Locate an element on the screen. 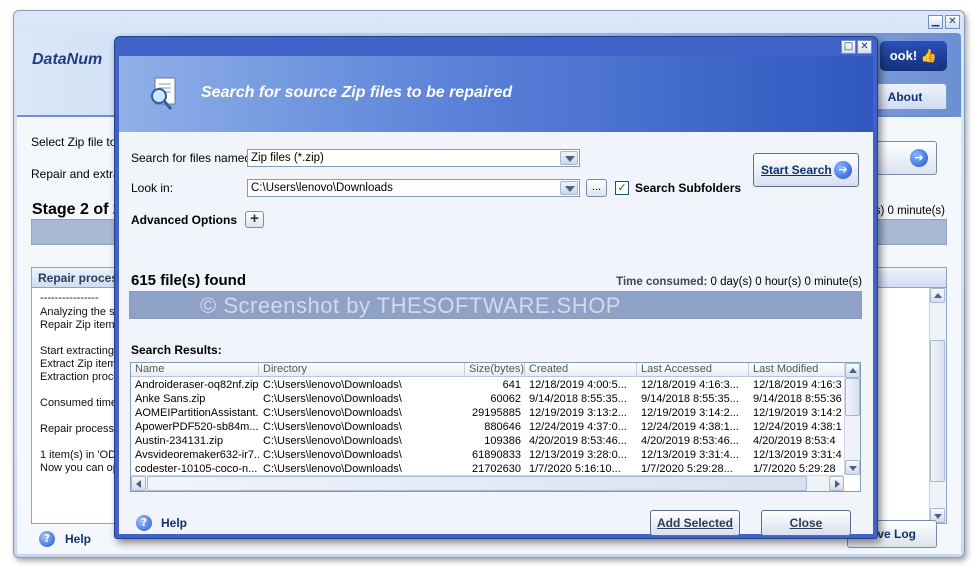 The width and height of the screenshot is (979, 569). cell-size: 29195885 is located at coordinates (496, 413).